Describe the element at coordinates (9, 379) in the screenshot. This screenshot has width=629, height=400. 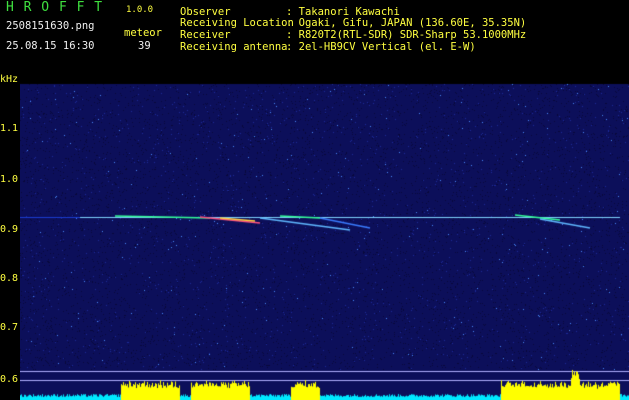
I see `y-tick-label: 0.6` at that location.